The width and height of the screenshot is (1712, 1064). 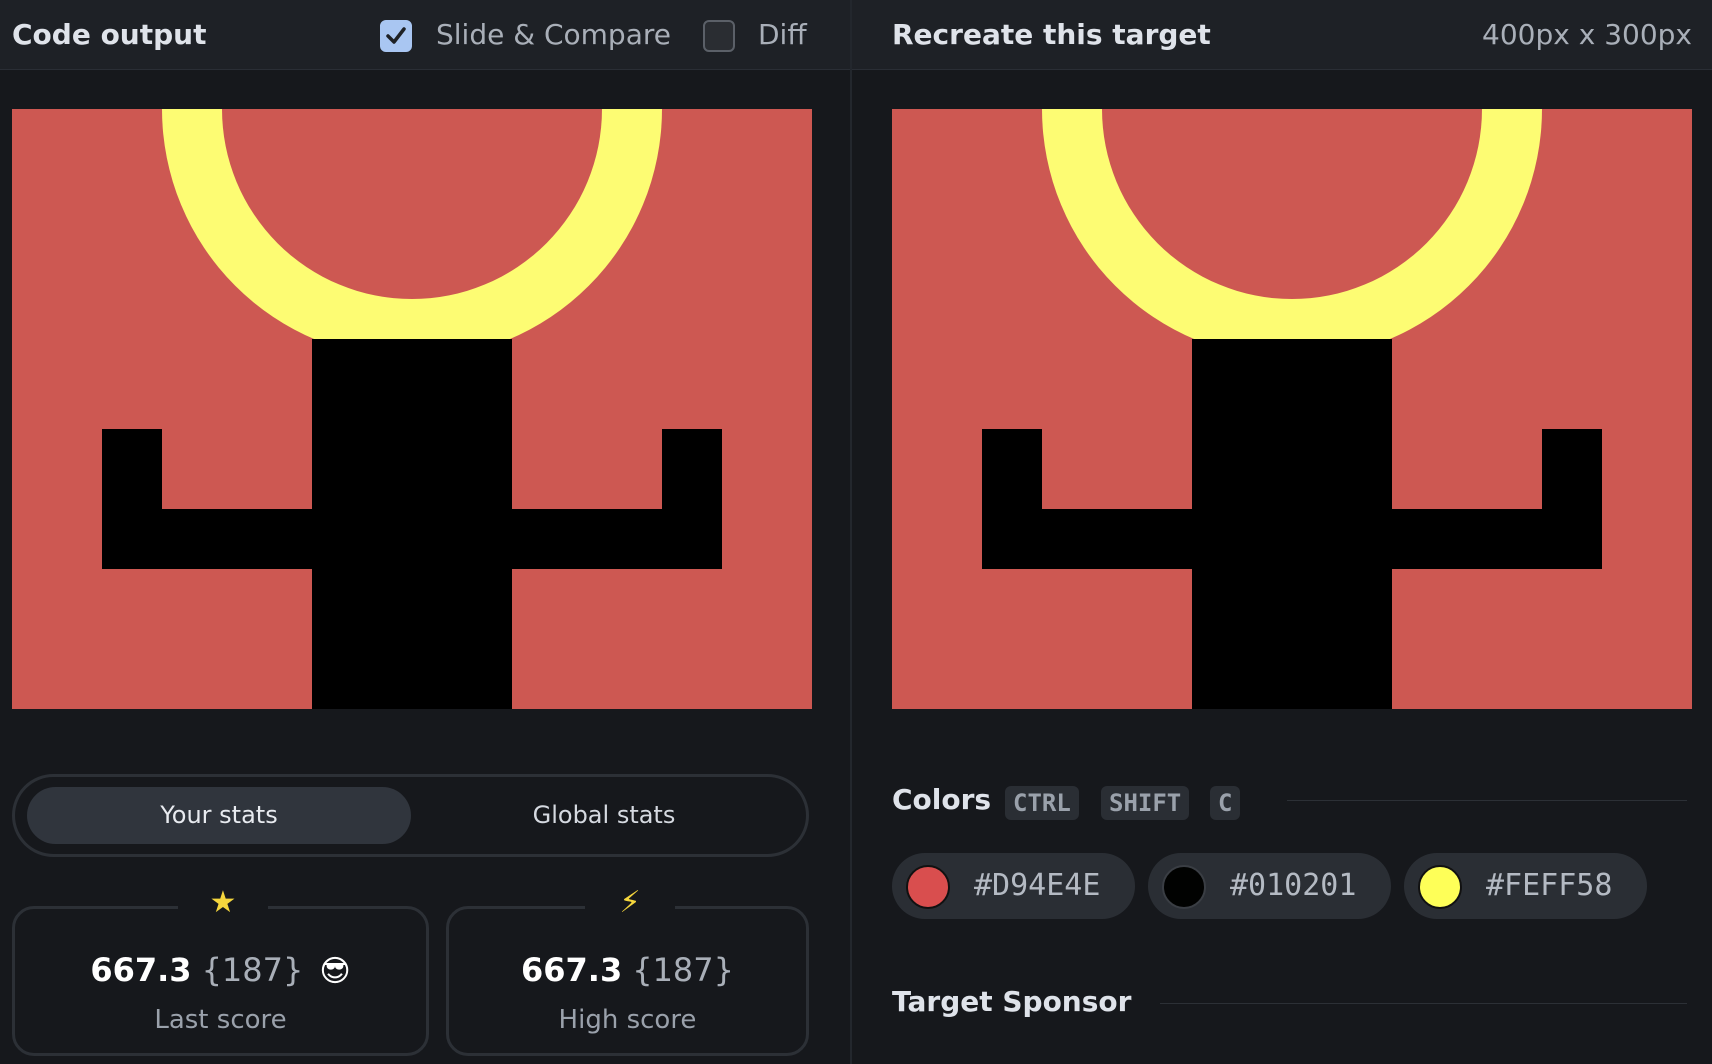 I want to click on color-chip-yellow: #FEFF58, so click(x=1525, y=886).